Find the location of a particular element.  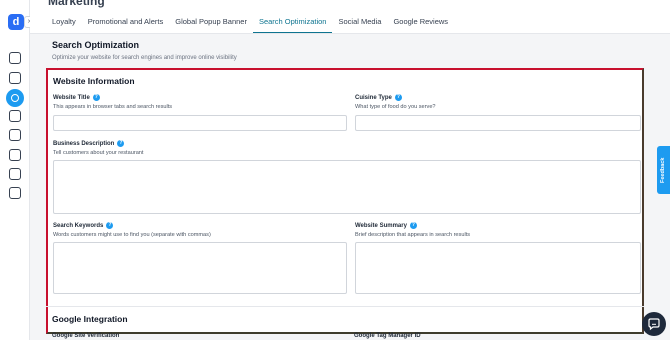

integrations-icon is located at coordinates (15, 174).